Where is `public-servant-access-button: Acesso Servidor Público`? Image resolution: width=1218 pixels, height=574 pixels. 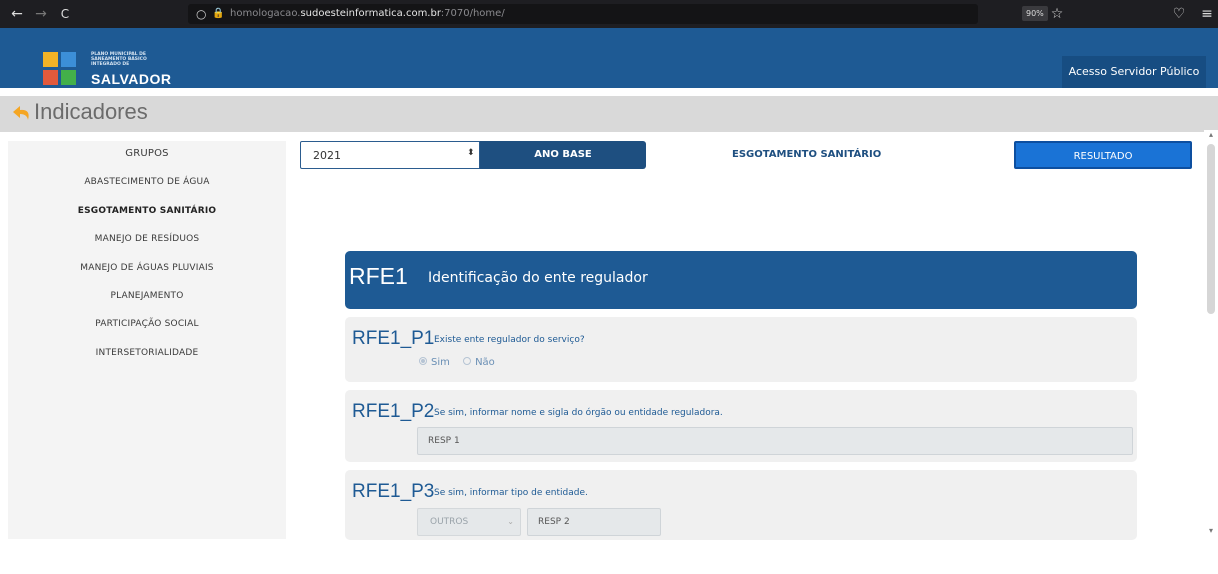 public-servant-access-button: Acesso Servidor Público is located at coordinates (1134, 72).